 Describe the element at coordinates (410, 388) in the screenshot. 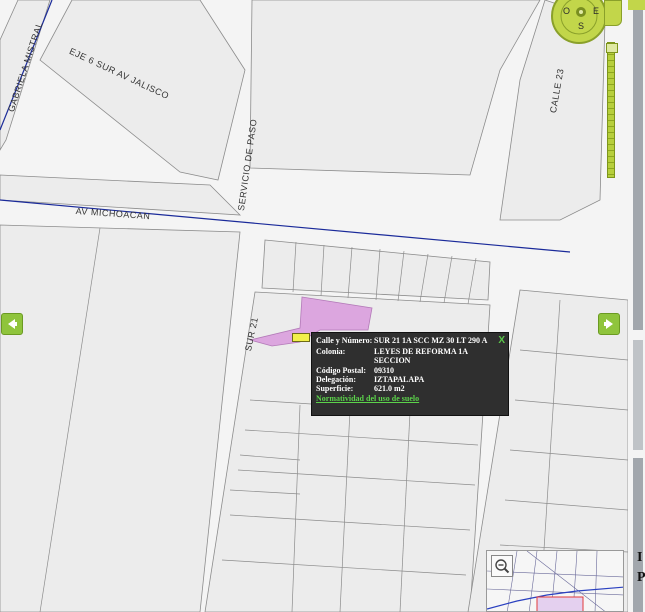

I see `popup-row-superficie: Superficie: 621.0 m2` at that location.